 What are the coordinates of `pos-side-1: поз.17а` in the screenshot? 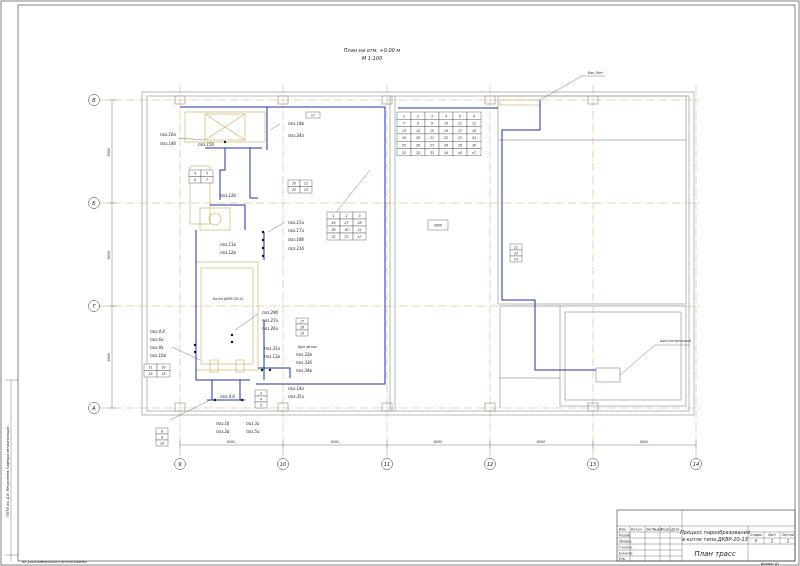 It's located at (296, 230).